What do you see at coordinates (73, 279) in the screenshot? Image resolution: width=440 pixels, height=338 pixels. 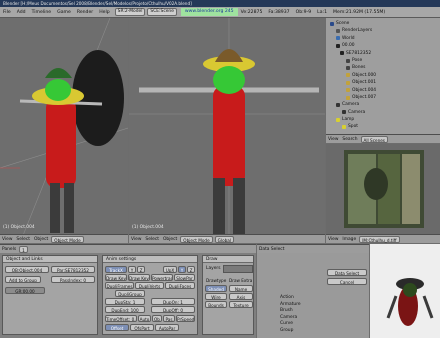 I see `passindex-field: PassIndex: 0` at bounding box center [73, 279].